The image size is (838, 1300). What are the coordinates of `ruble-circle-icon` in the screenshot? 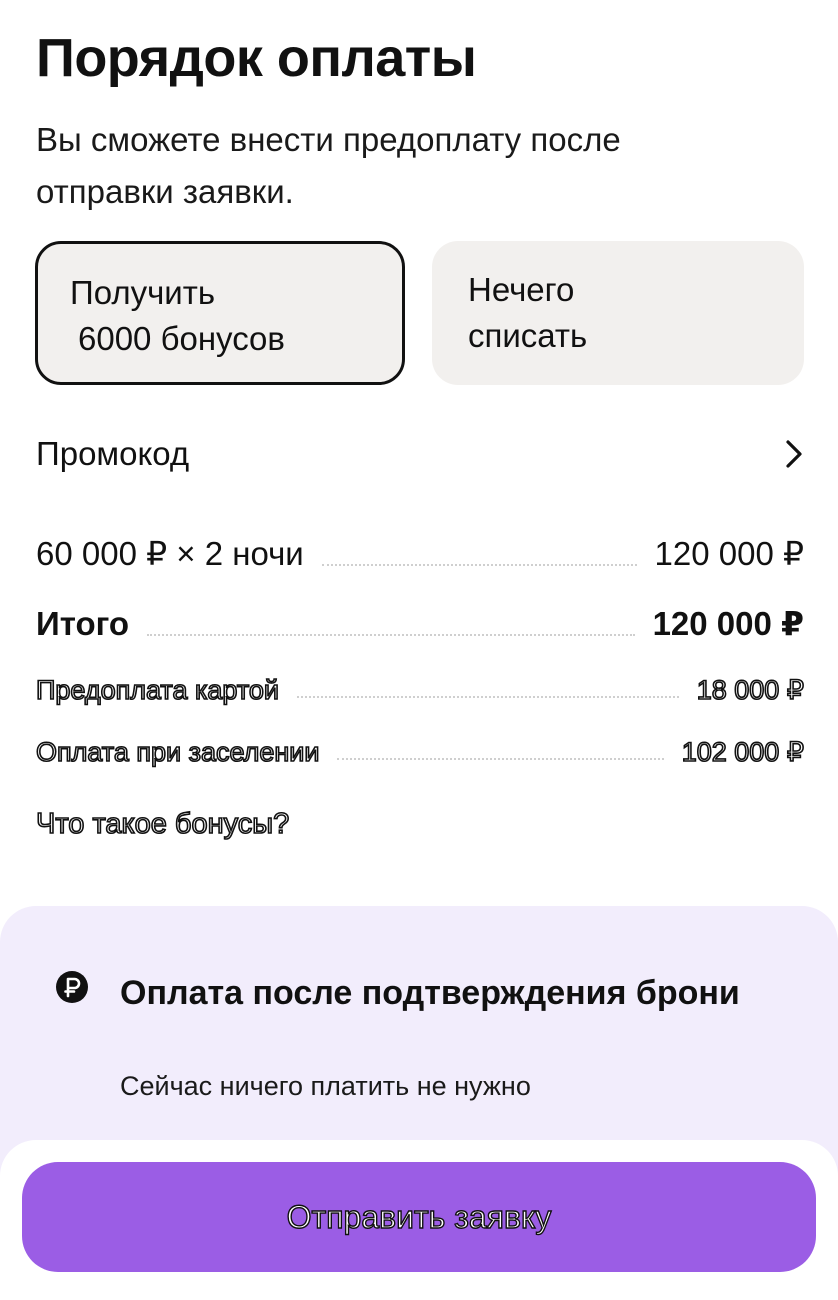 It's located at (72, 987).